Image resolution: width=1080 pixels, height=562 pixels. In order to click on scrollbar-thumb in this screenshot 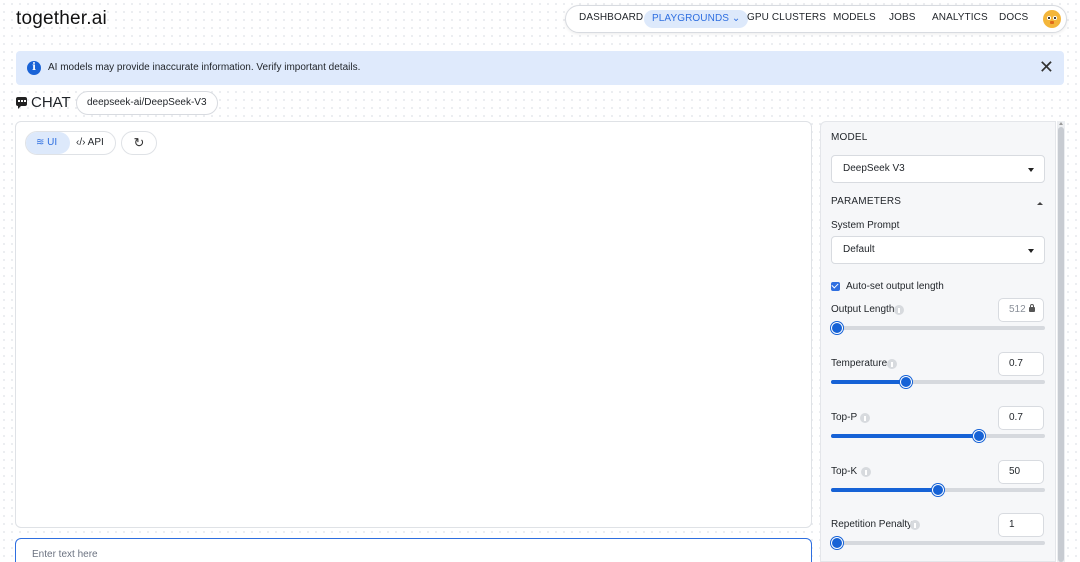, I will do `click(1061, 344)`.